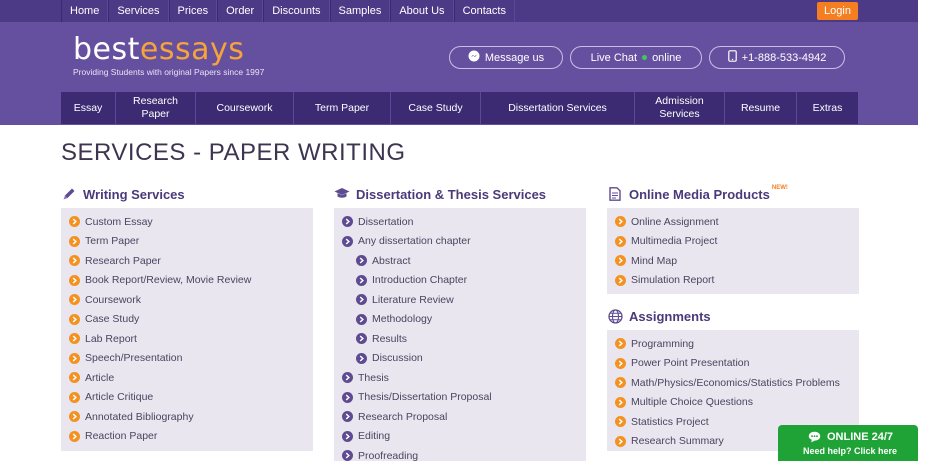 The image size is (929, 461). I want to click on message-us-label: Message us, so click(514, 57).